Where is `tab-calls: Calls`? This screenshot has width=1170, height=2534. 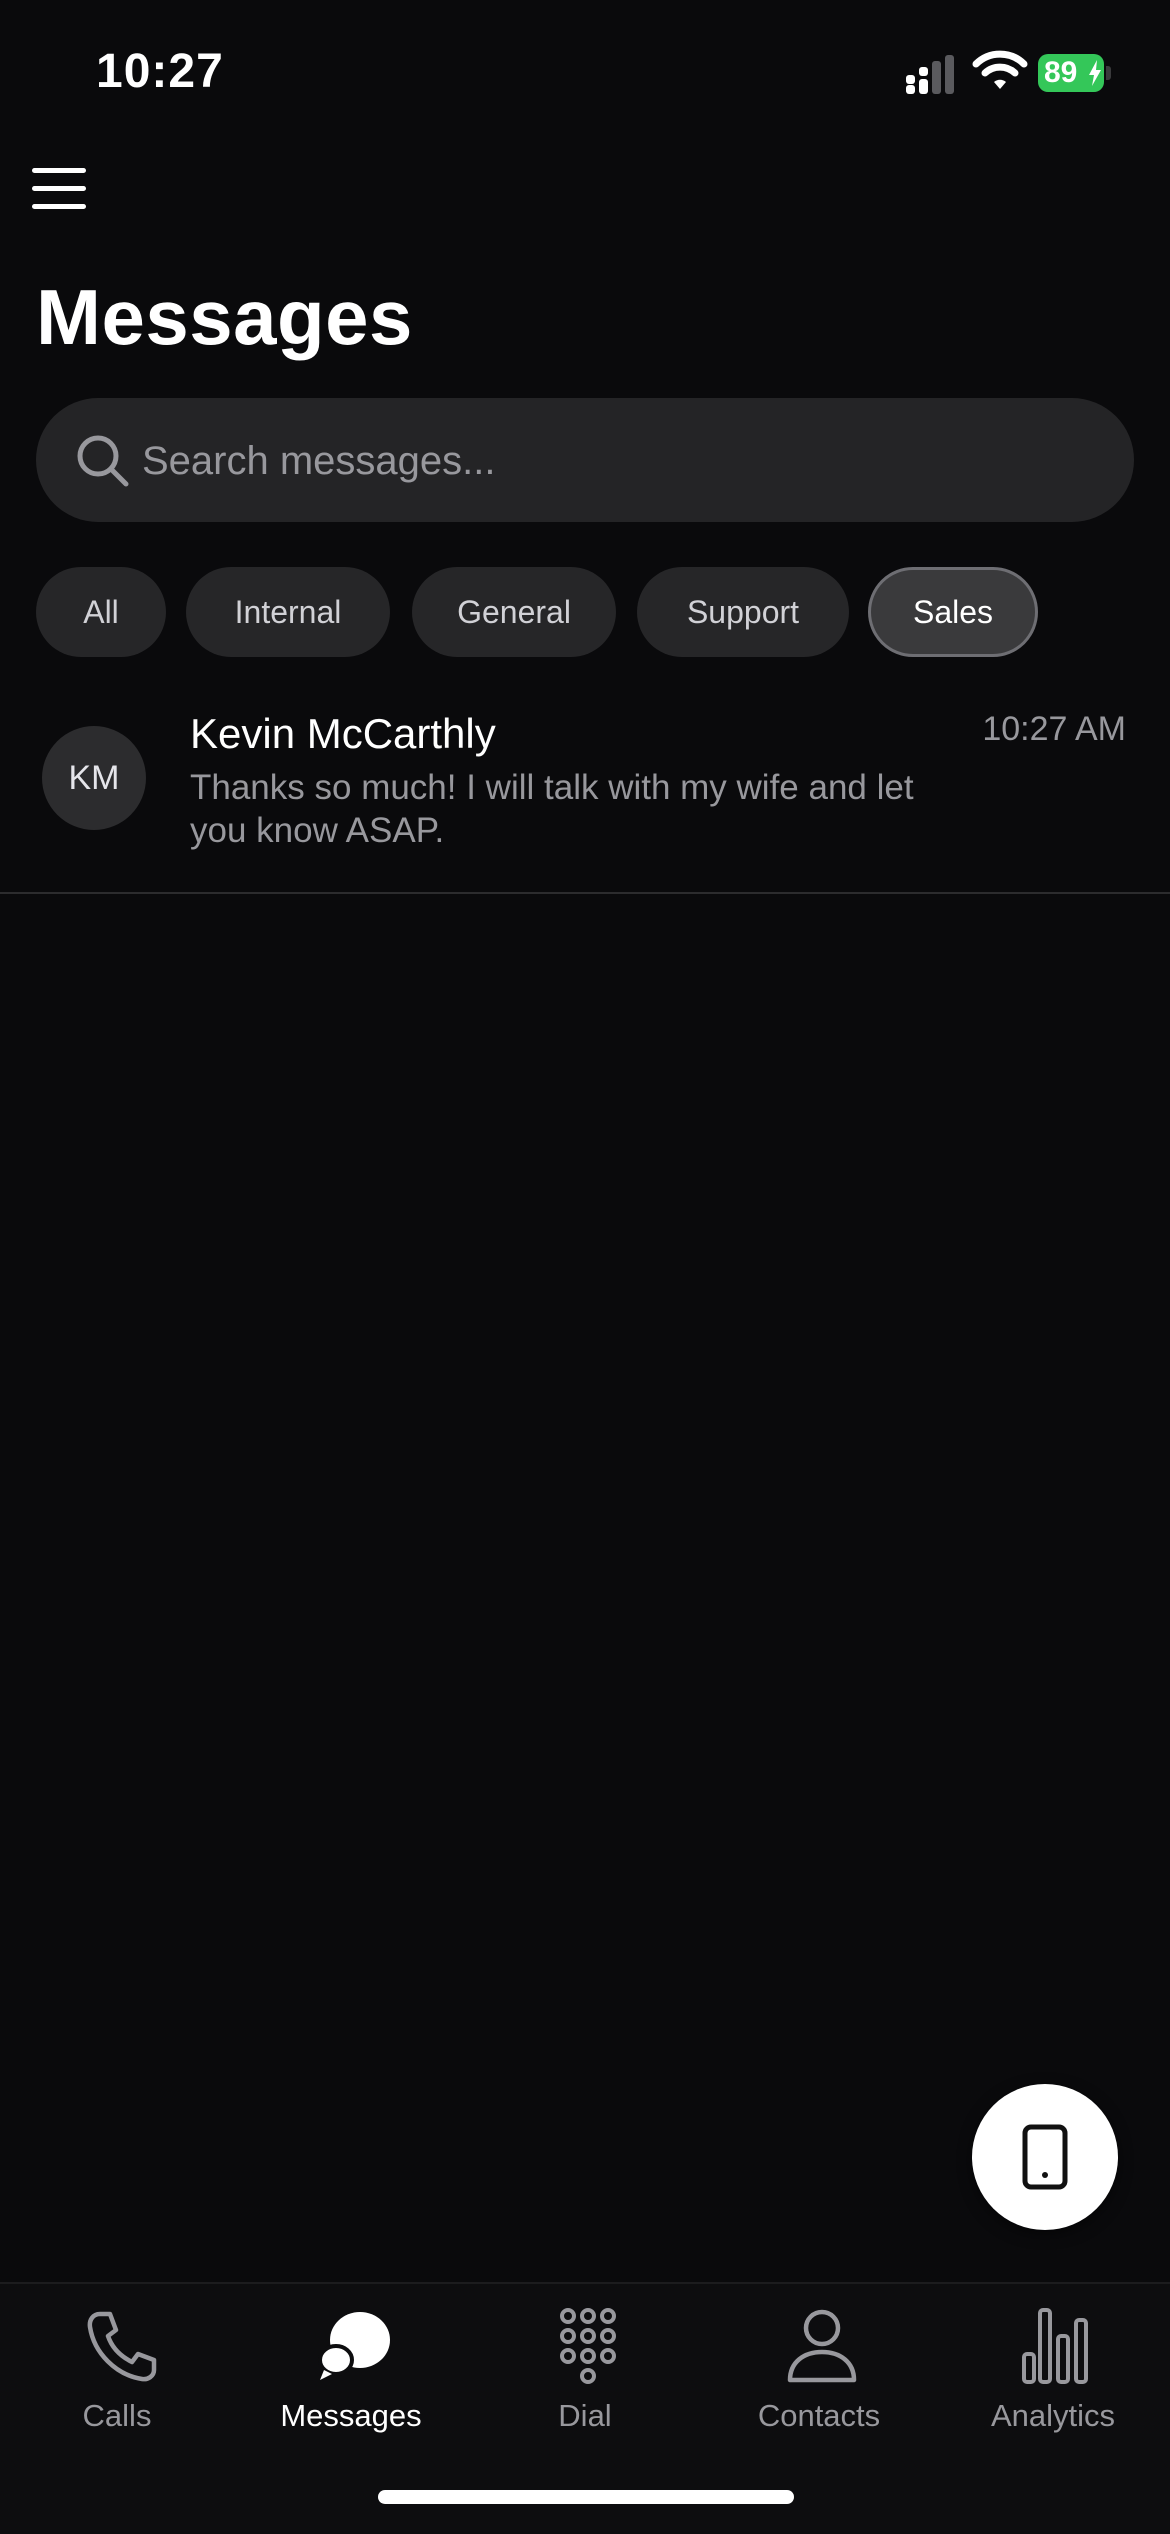
tab-calls: Calls is located at coordinates (117, 2370).